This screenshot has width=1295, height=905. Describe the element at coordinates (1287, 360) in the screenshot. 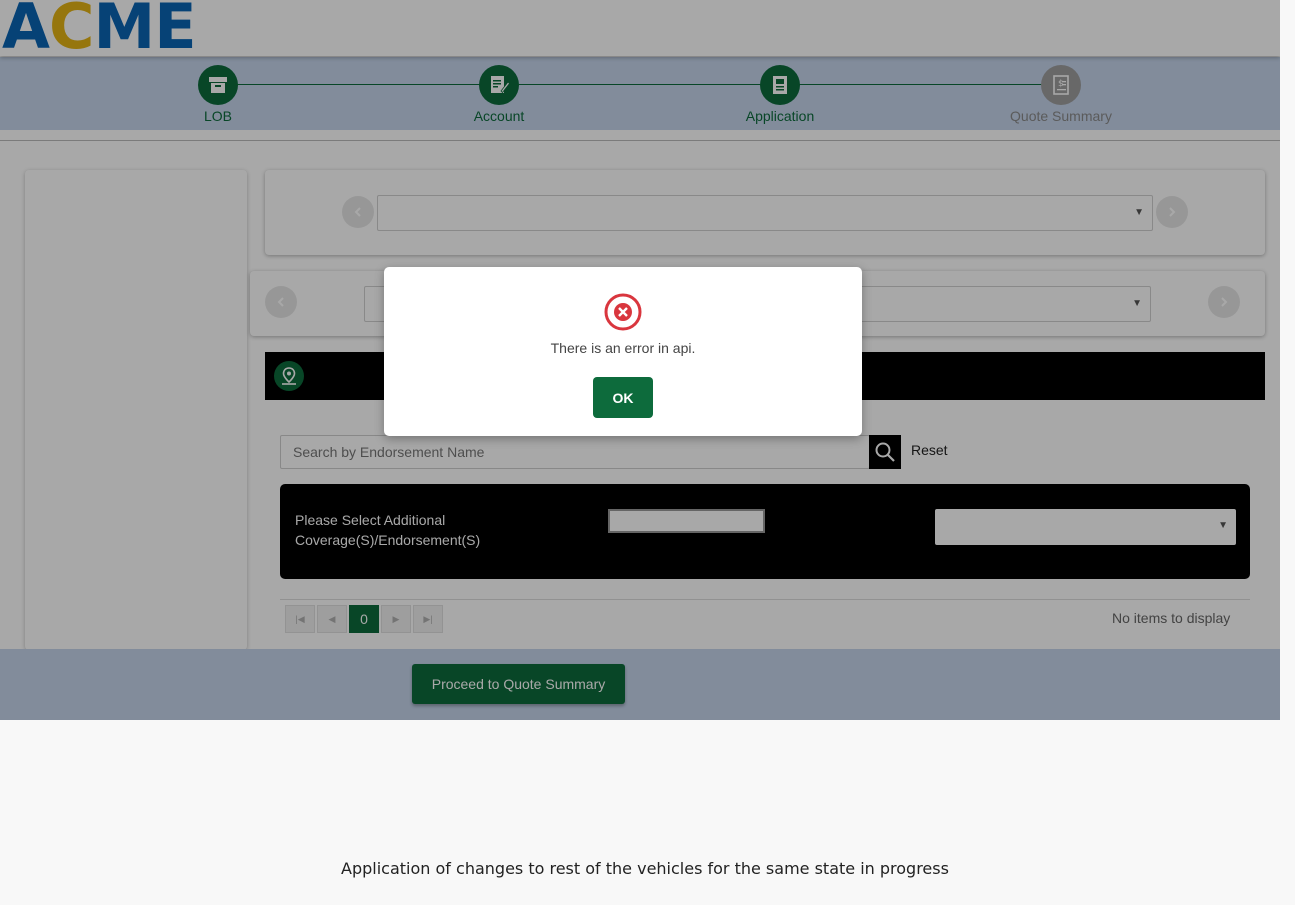

I see `page-edge` at that location.